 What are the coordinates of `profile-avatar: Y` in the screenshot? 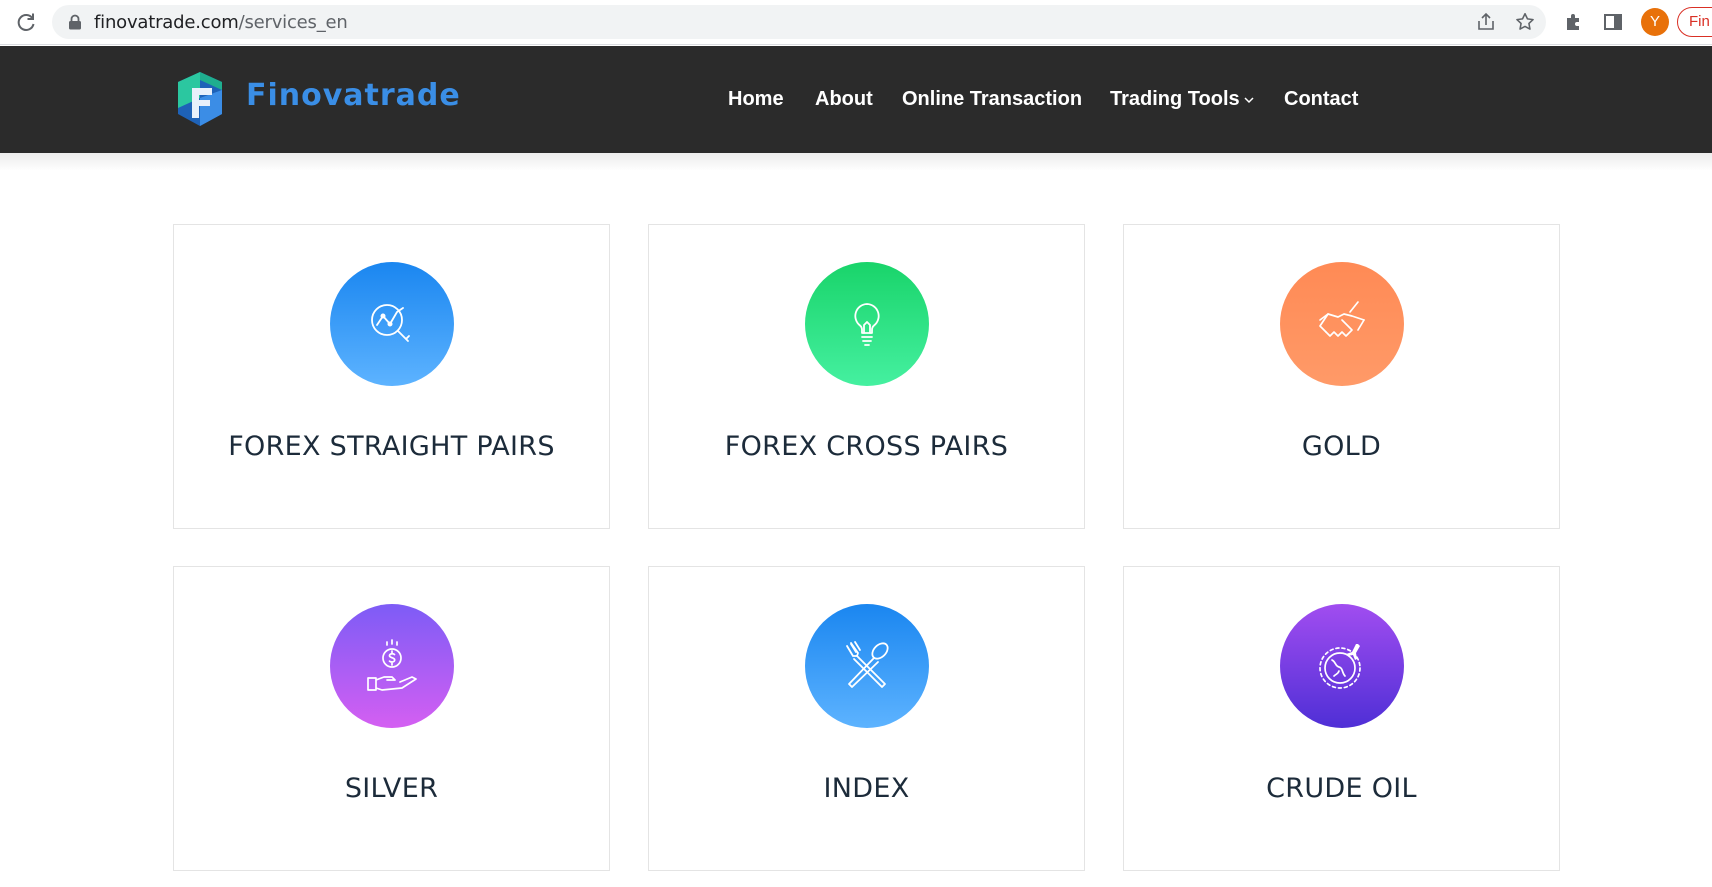 It's located at (1655, 22).